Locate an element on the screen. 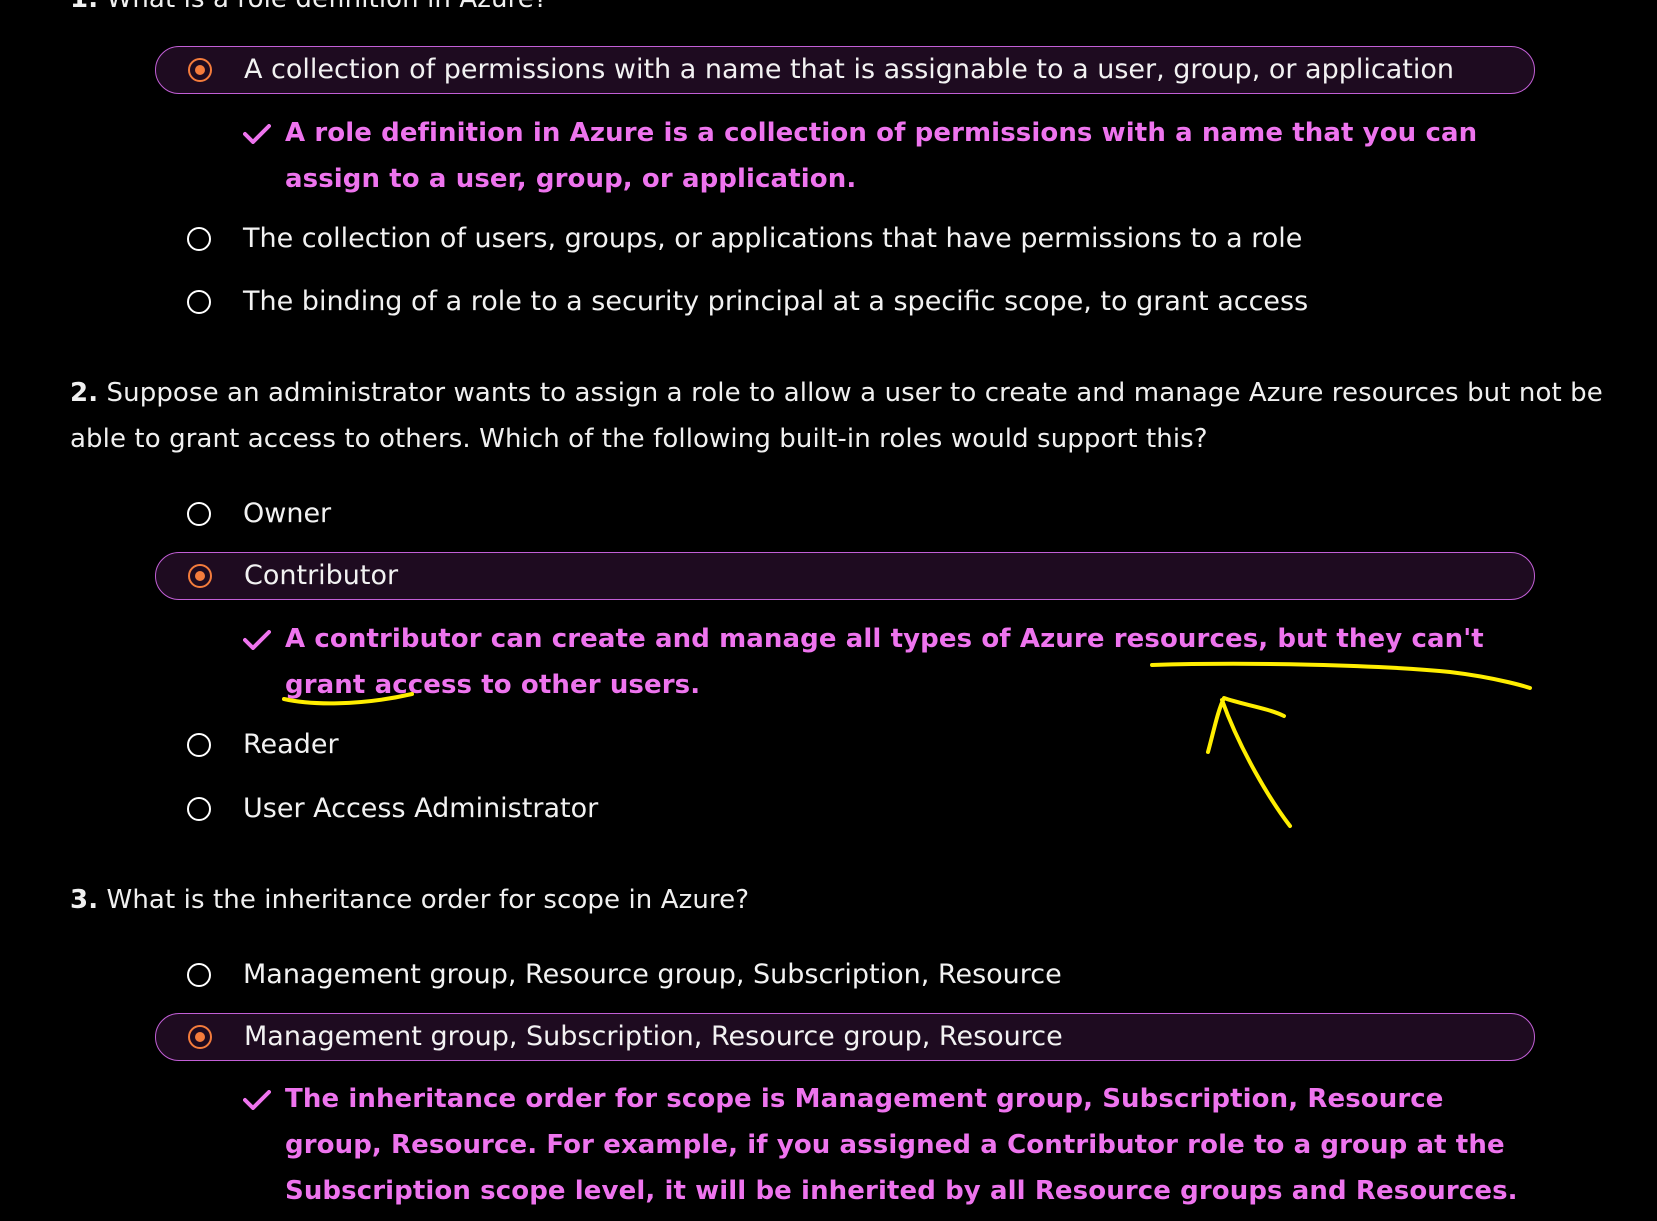  q2-option-3: Reader is located at coordinates (845, 746).